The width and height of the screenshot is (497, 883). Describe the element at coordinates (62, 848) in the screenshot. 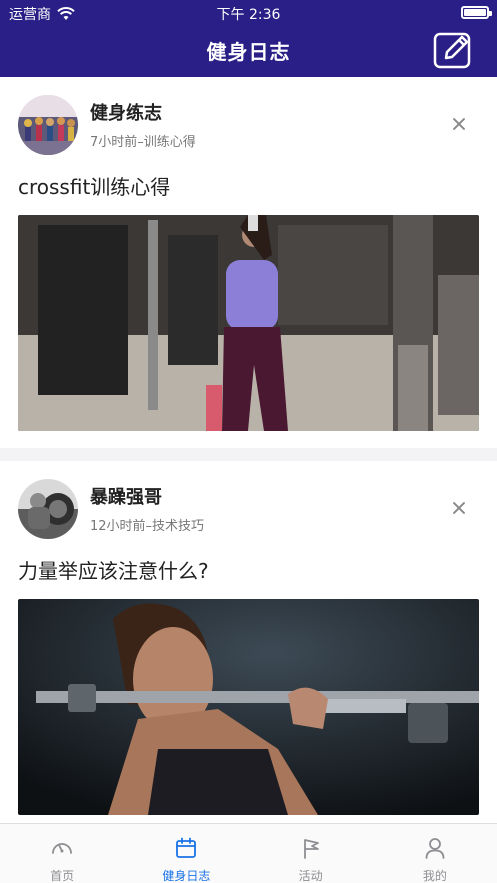

I see `gauge-icon` at that location.